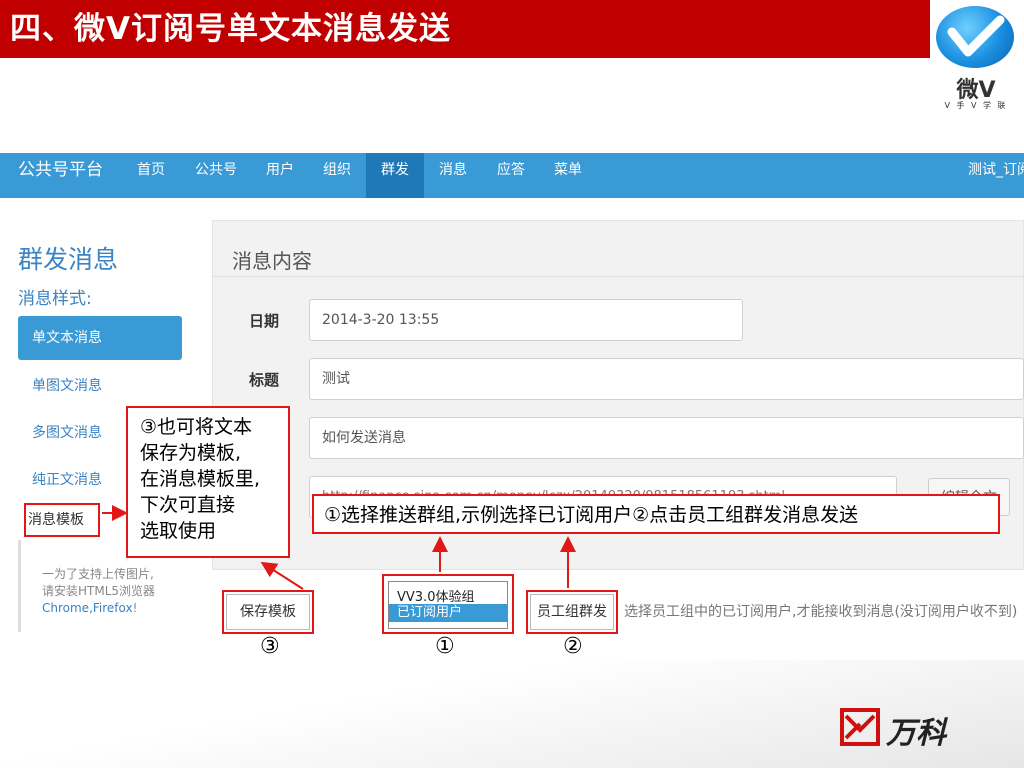 Image resolution: width=1024 pixels, height=768 pixels. Describe the element at coordinates (526, 320) in the screenshot. I see `date-field: 2014-3-20 13:55` at that location.